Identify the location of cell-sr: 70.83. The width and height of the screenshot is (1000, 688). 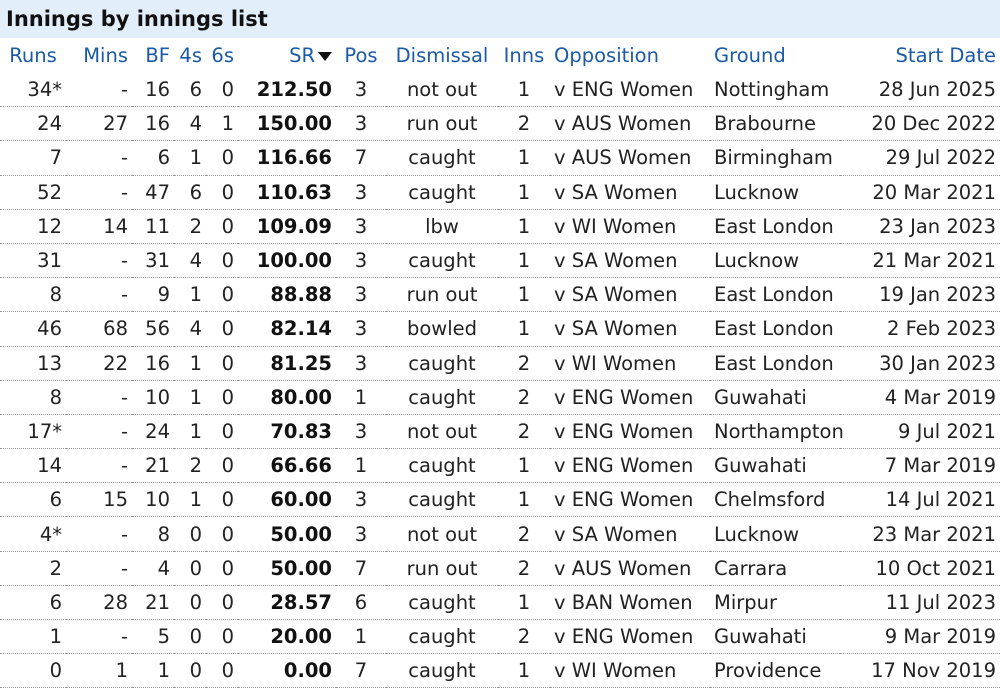
(287, 432).